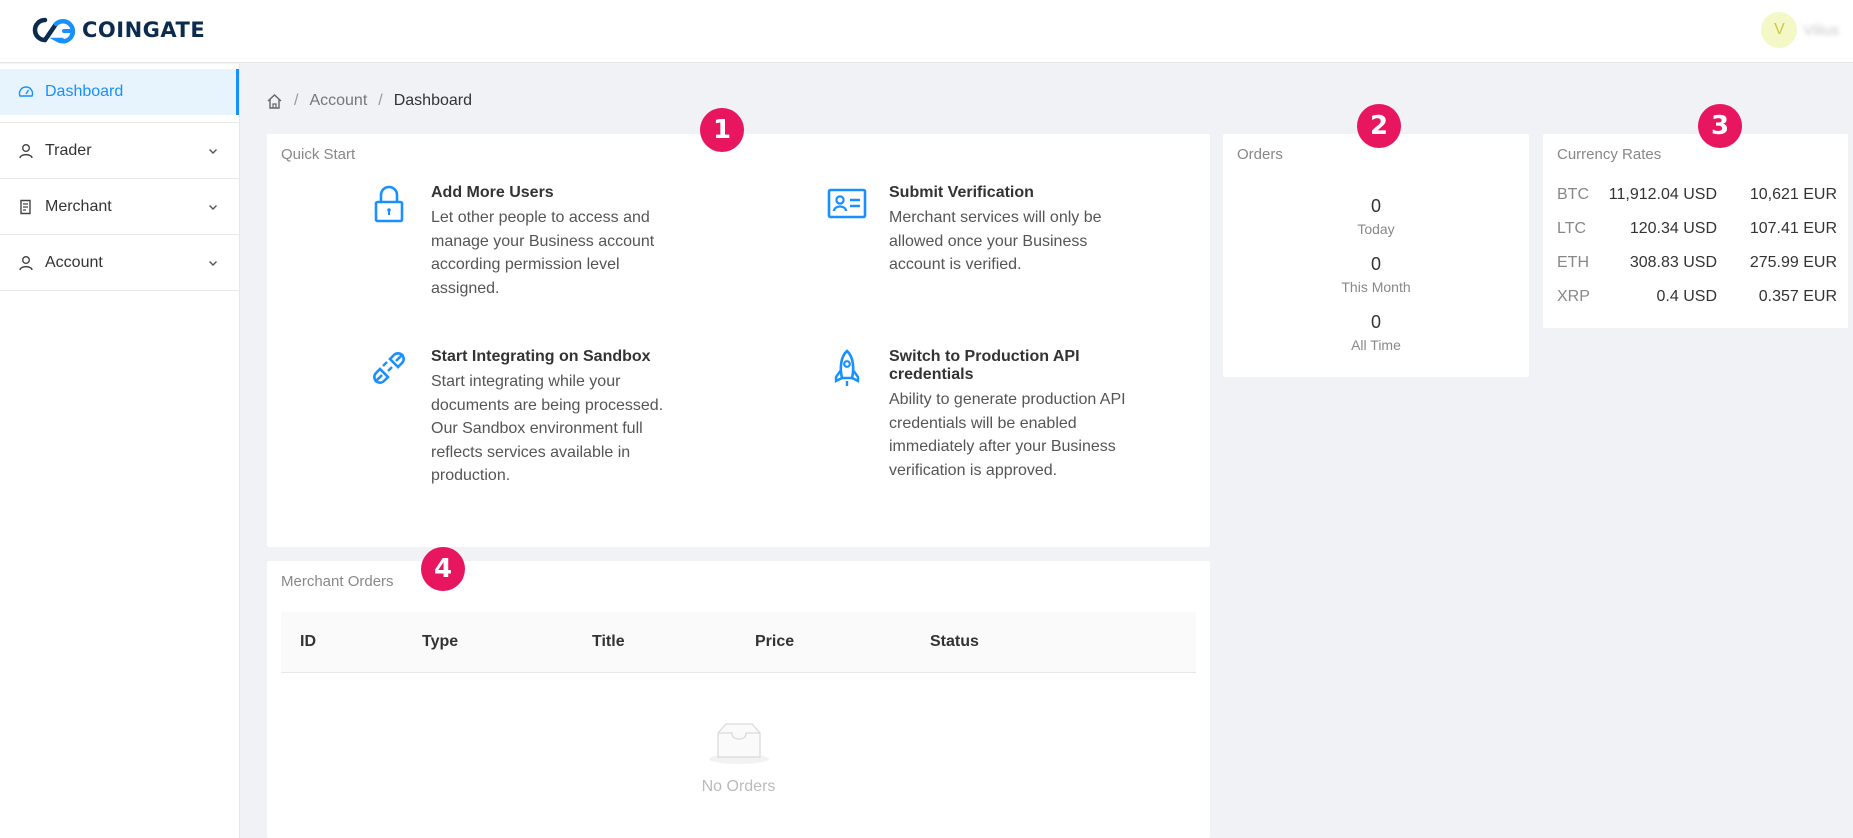 The width and height of the screenshot is (1853, 838). I want to click on sidebar-item-dashboard: Dashboard, so click(119, 92).